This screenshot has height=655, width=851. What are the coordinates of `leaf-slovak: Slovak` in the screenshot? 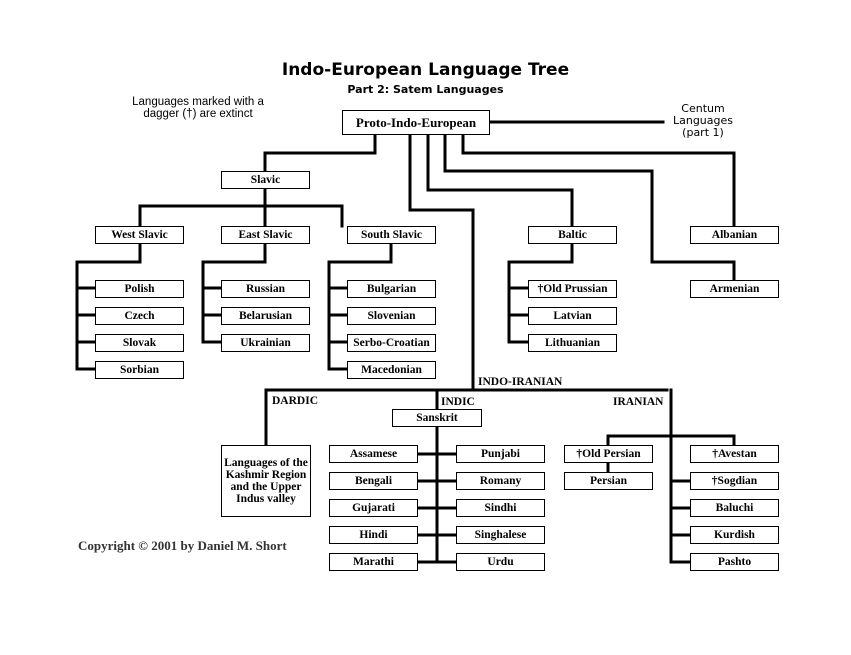 It's located at (139, 343).